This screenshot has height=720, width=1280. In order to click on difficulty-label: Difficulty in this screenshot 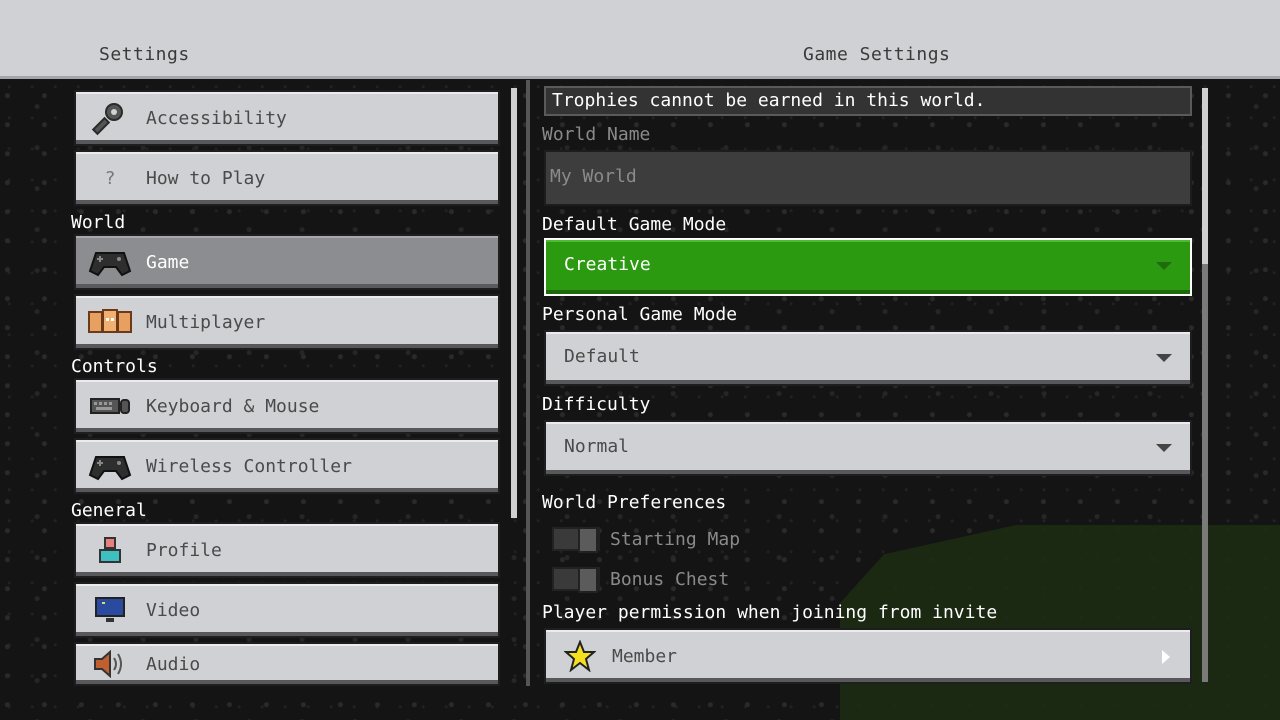, I will do `click(596, 404)`.